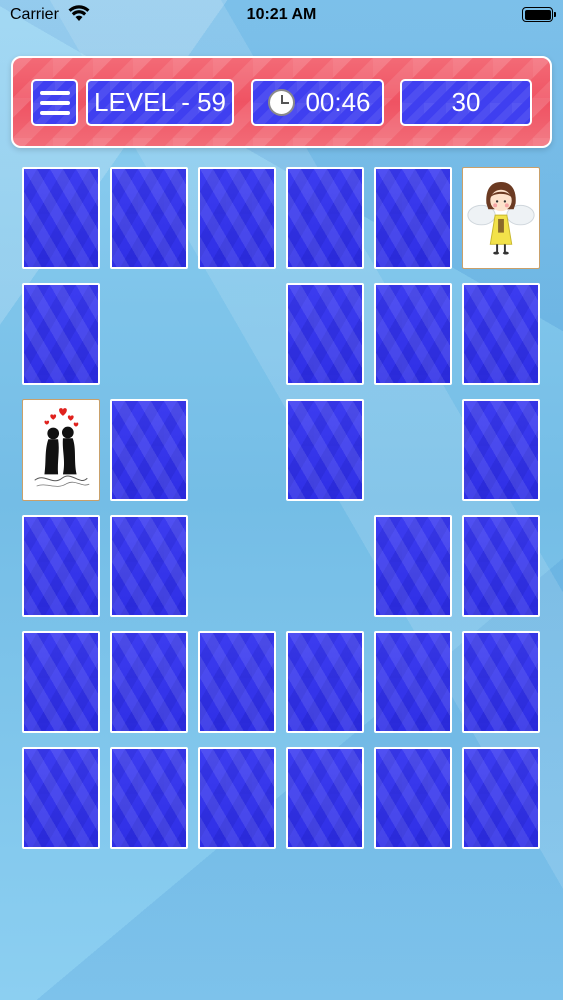  I want to click on couple-silhouette-icon, so click(62, 447).